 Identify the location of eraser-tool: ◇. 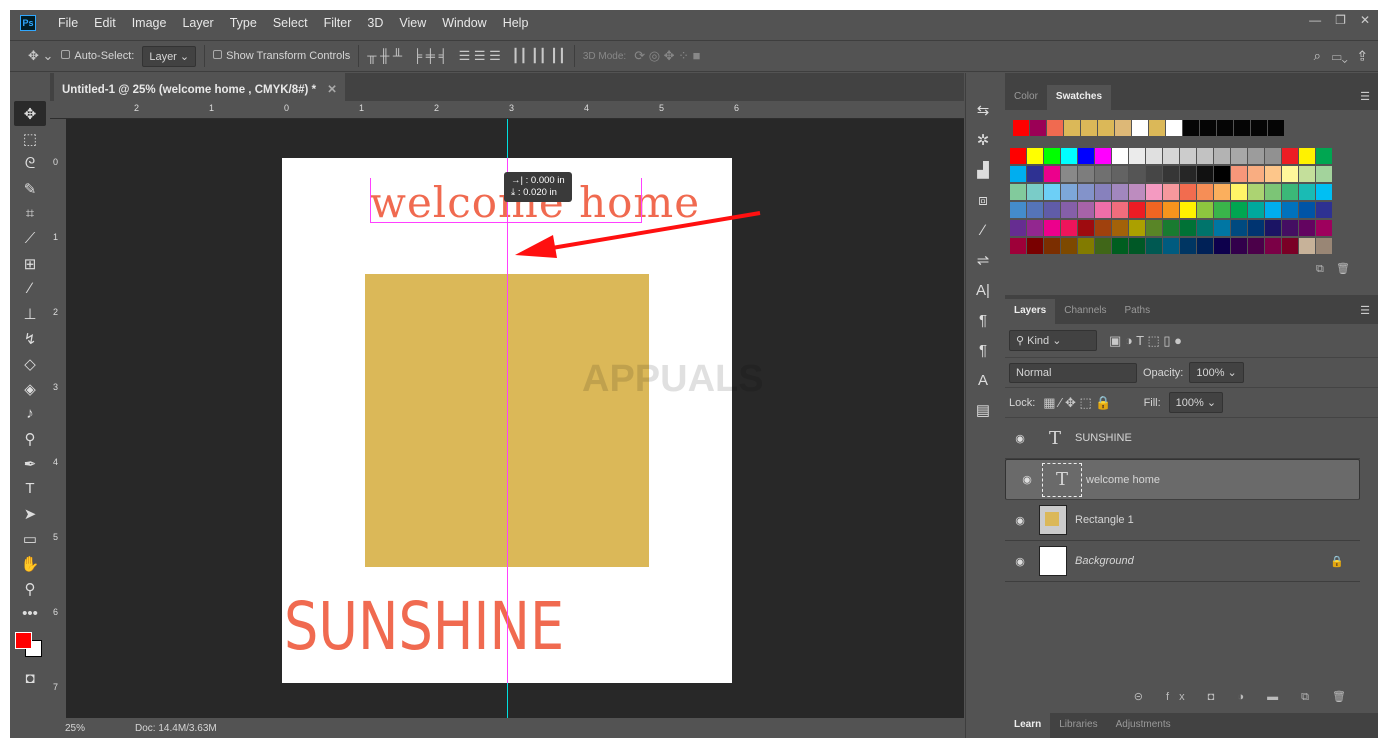
(30, 363).